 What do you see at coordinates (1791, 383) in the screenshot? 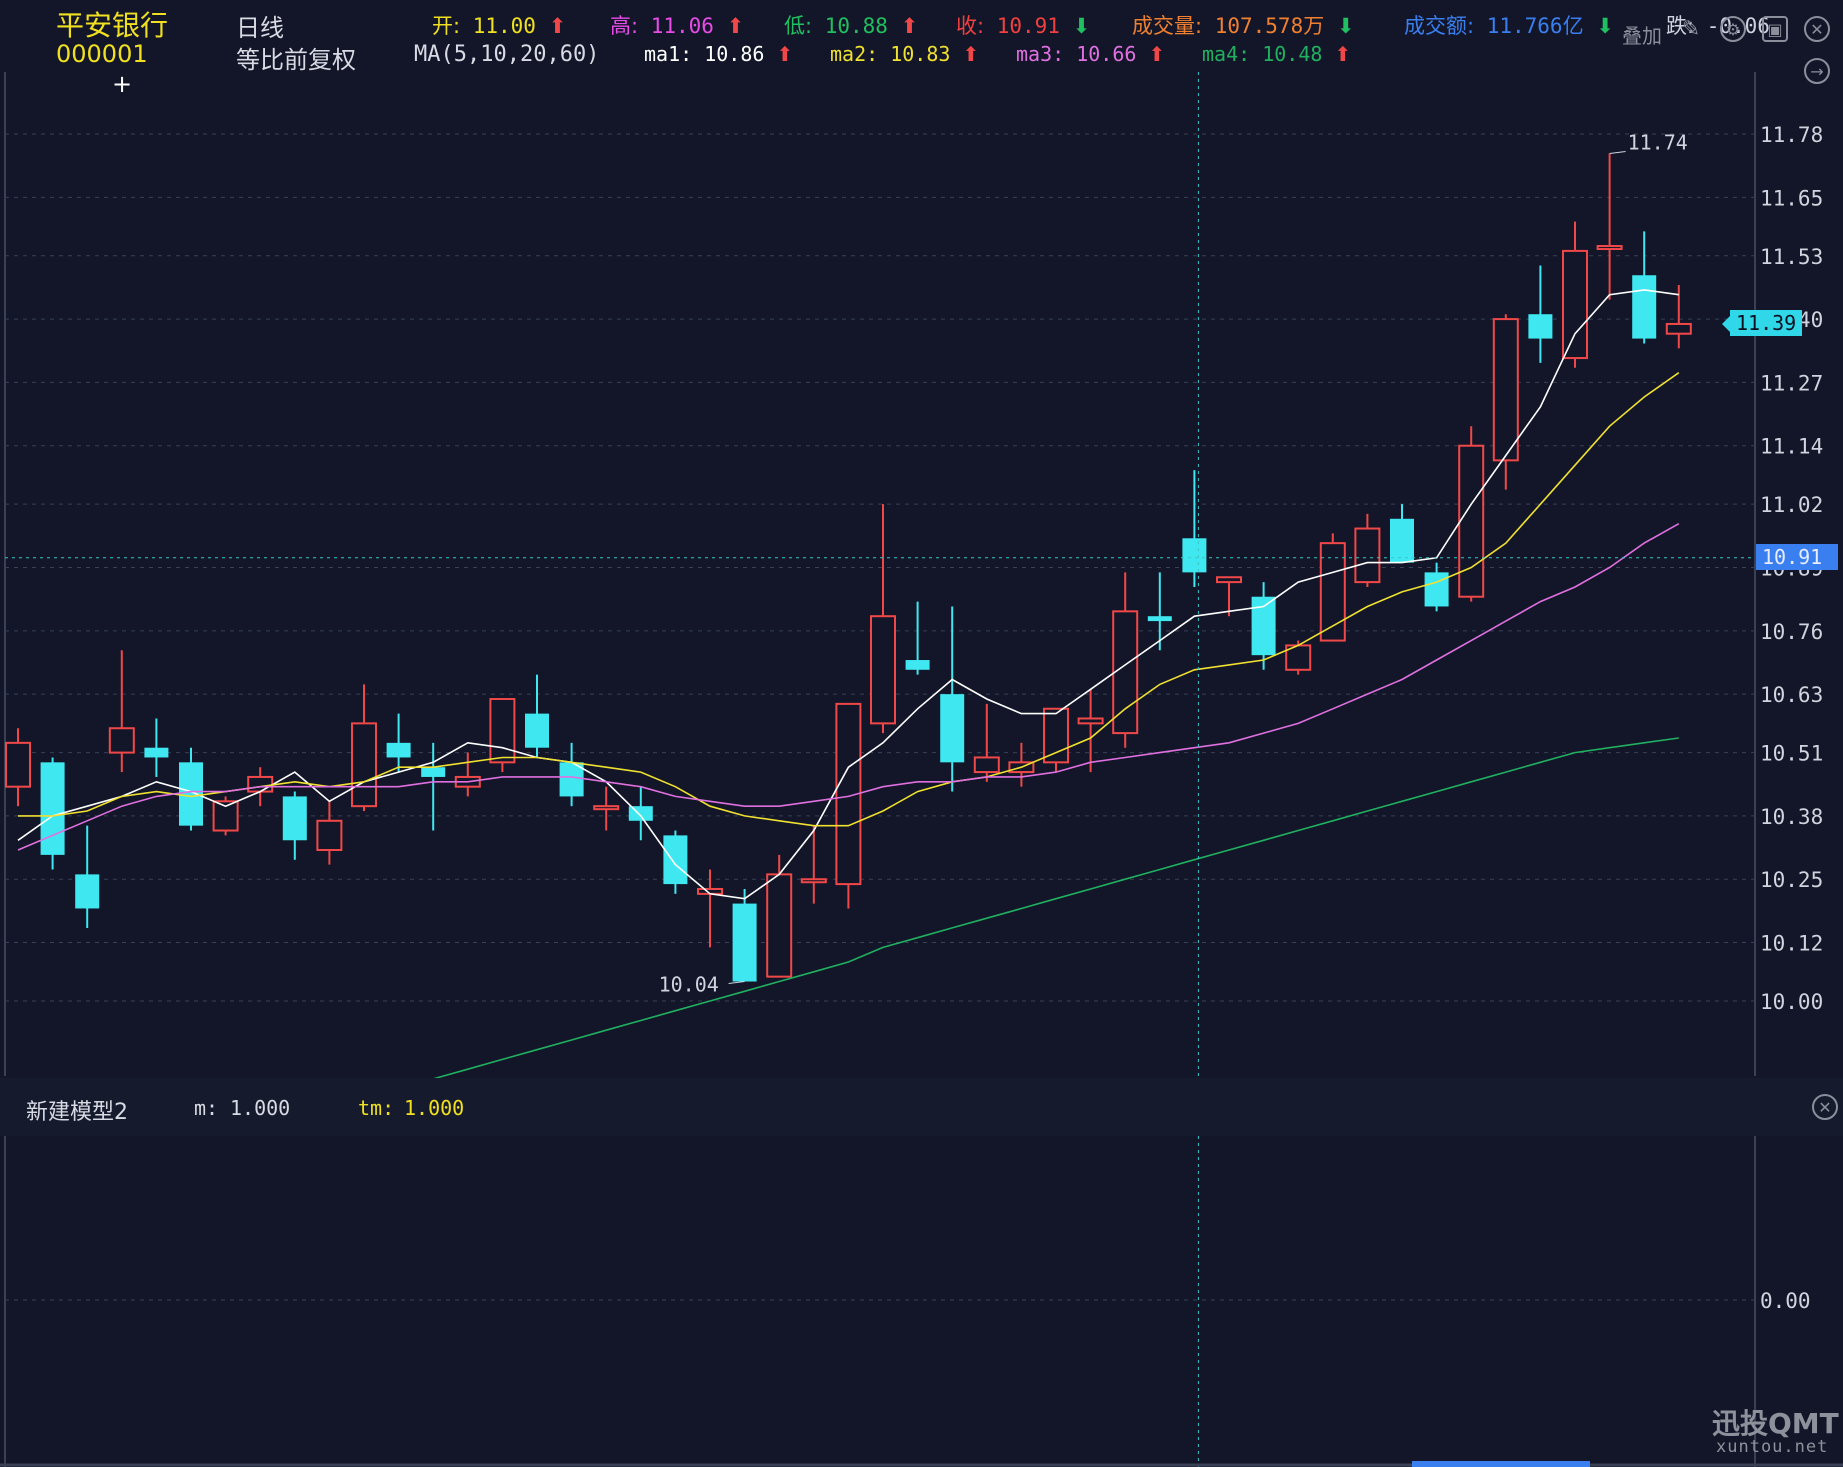
I see `y-tick-label: 11.27` at bounding box center [1791, 383].